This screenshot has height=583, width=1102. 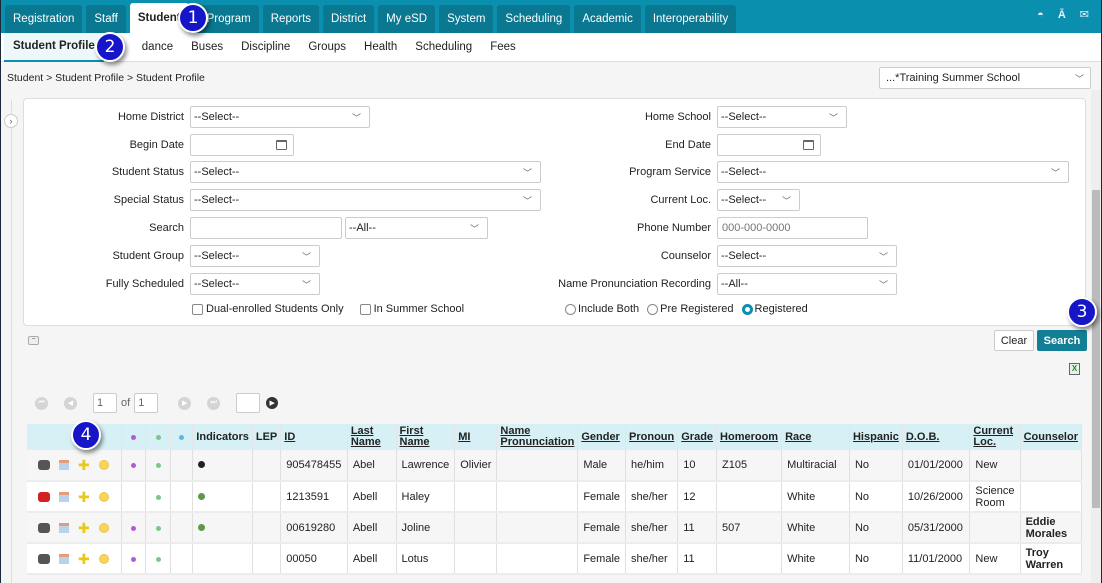 I want to click on last-name-header-label: Last Name, so click(x=366, y=436).